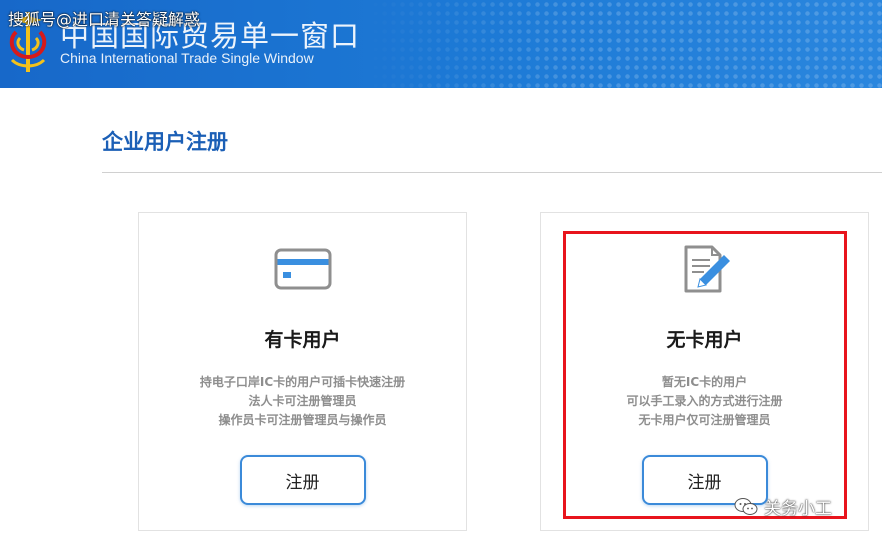 The height and width of the screenshot is (546, 882). What do you see at coordinates (302, 269) in the screenshot?
I see `ic-card-icon` at bounding box center [302, 269].